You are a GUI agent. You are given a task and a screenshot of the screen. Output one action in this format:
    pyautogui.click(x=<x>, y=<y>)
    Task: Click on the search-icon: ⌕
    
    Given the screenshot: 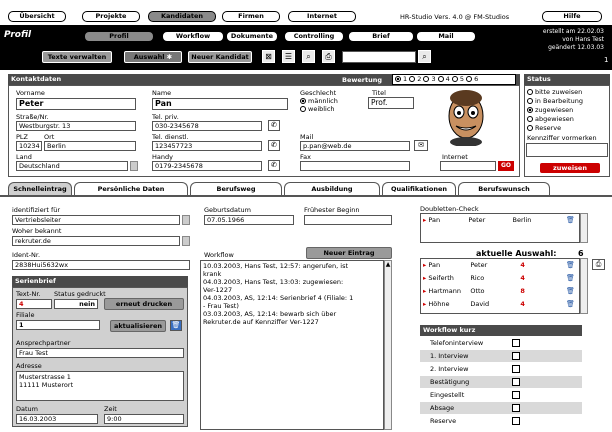 What is the action you would take?
    pyautogui.click(x=308, y=56)
    